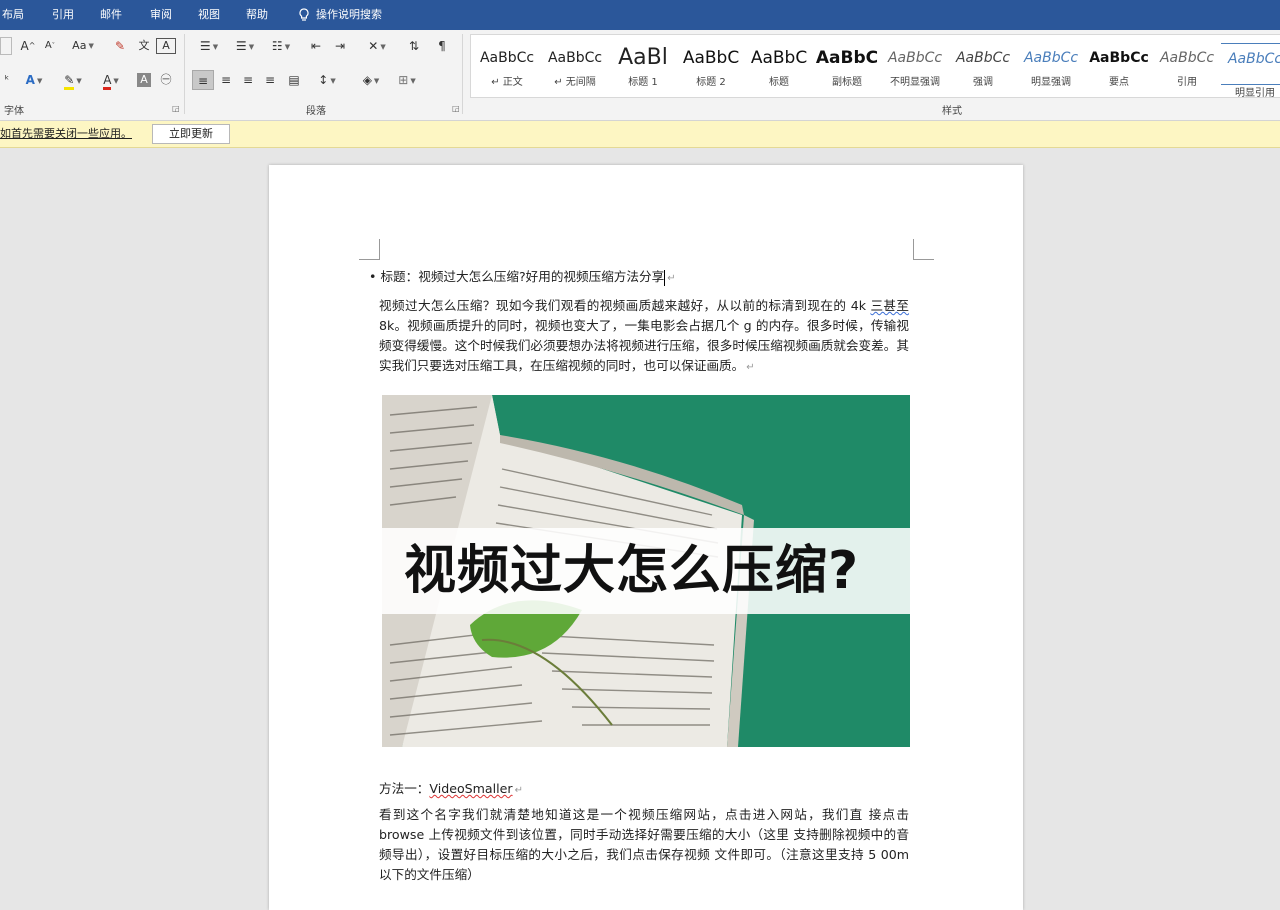 This screenshot has width=1280, height=910. What do you see at coordinates (575, 82) in the screenshot?
I see `style-name: ↵ 无间隔` at bounding box center [575, 82].